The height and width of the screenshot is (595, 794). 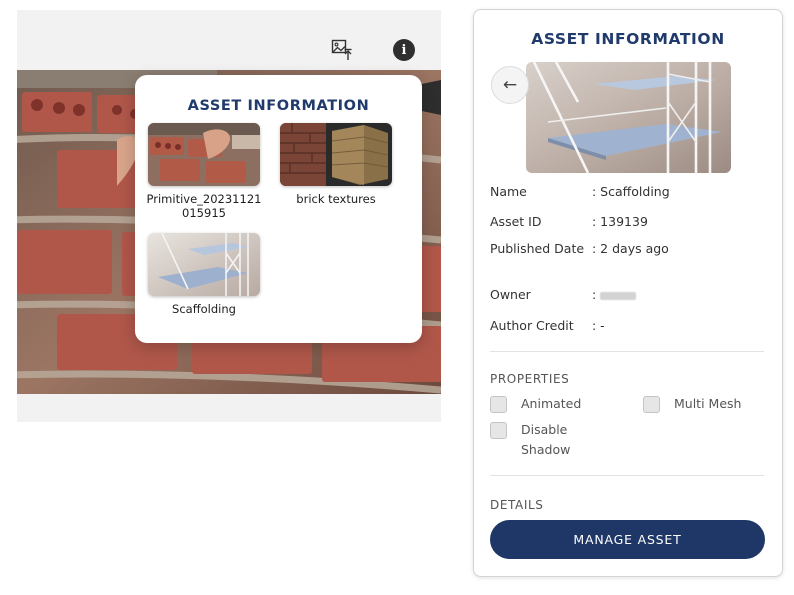 I want to click on checkbox-animated: Animated, so click(x=535, y=405).